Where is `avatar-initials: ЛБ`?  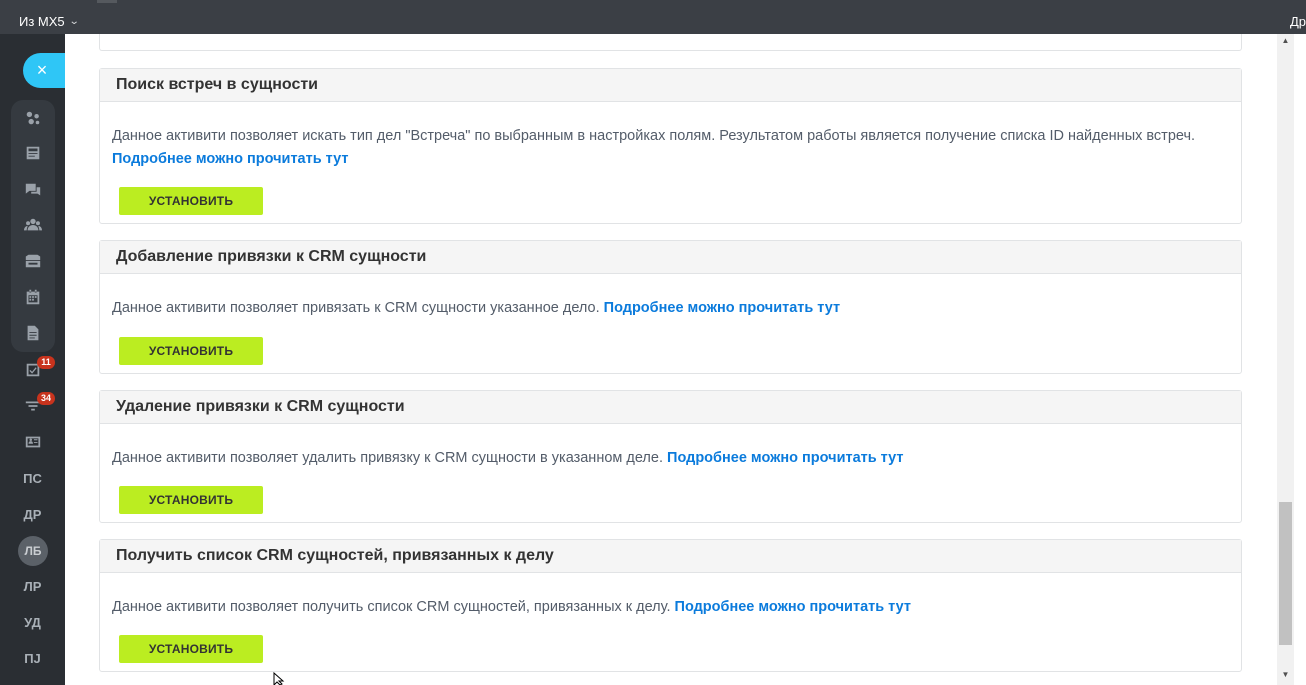
avatar-initials: ЛБ is located at coordinates (33, 551).